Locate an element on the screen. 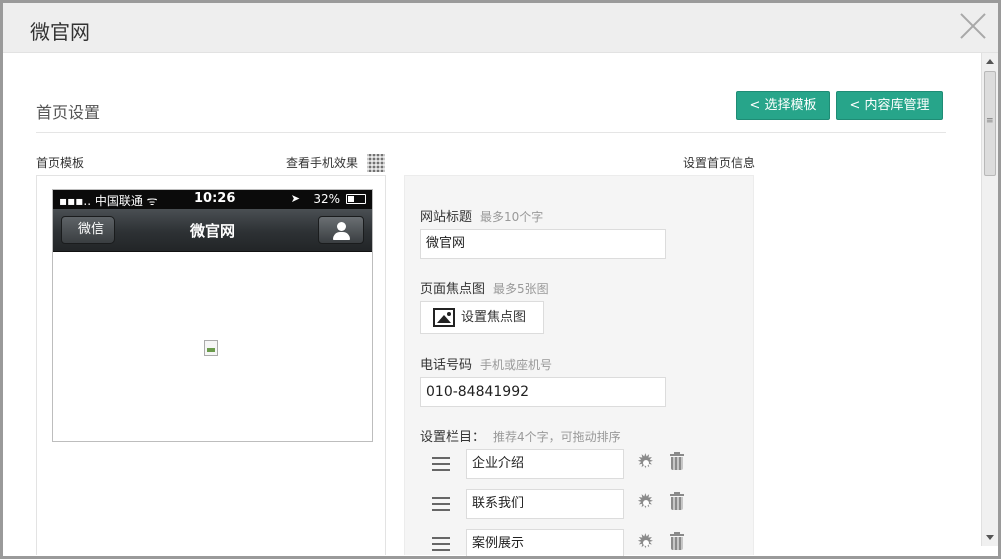 Image resolution: width=1001 pixels, height=559 pixels. scroll-down-icon is located at coordinates (990, 537).